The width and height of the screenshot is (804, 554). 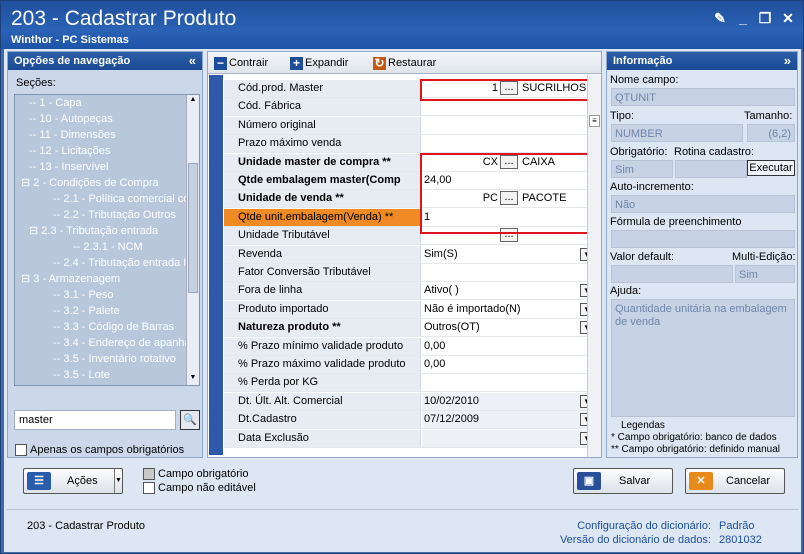 I want to click on edit-window-icon: ✎, so click(x=720, y=18).